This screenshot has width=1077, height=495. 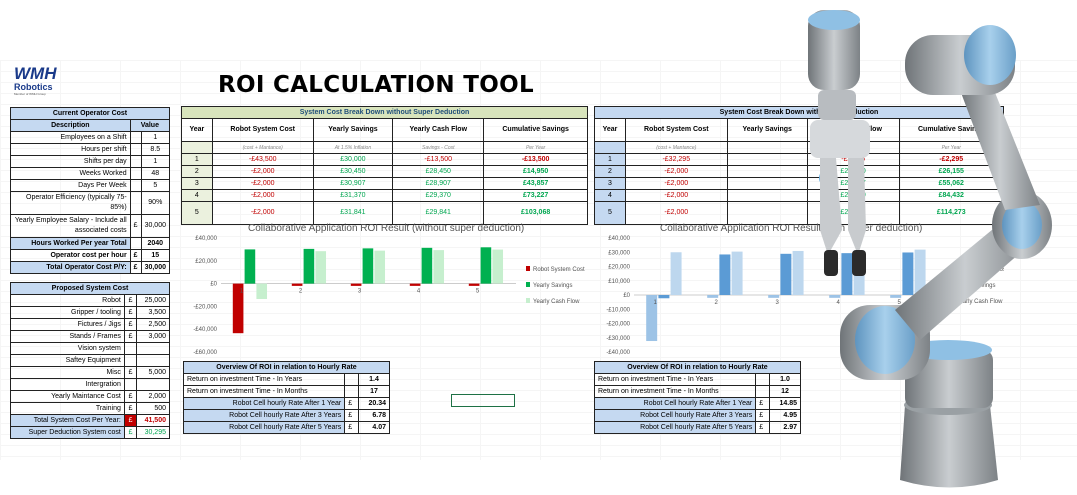 I want to click on column-subheader: (cost + Mantance), so click(x=262, y=147).